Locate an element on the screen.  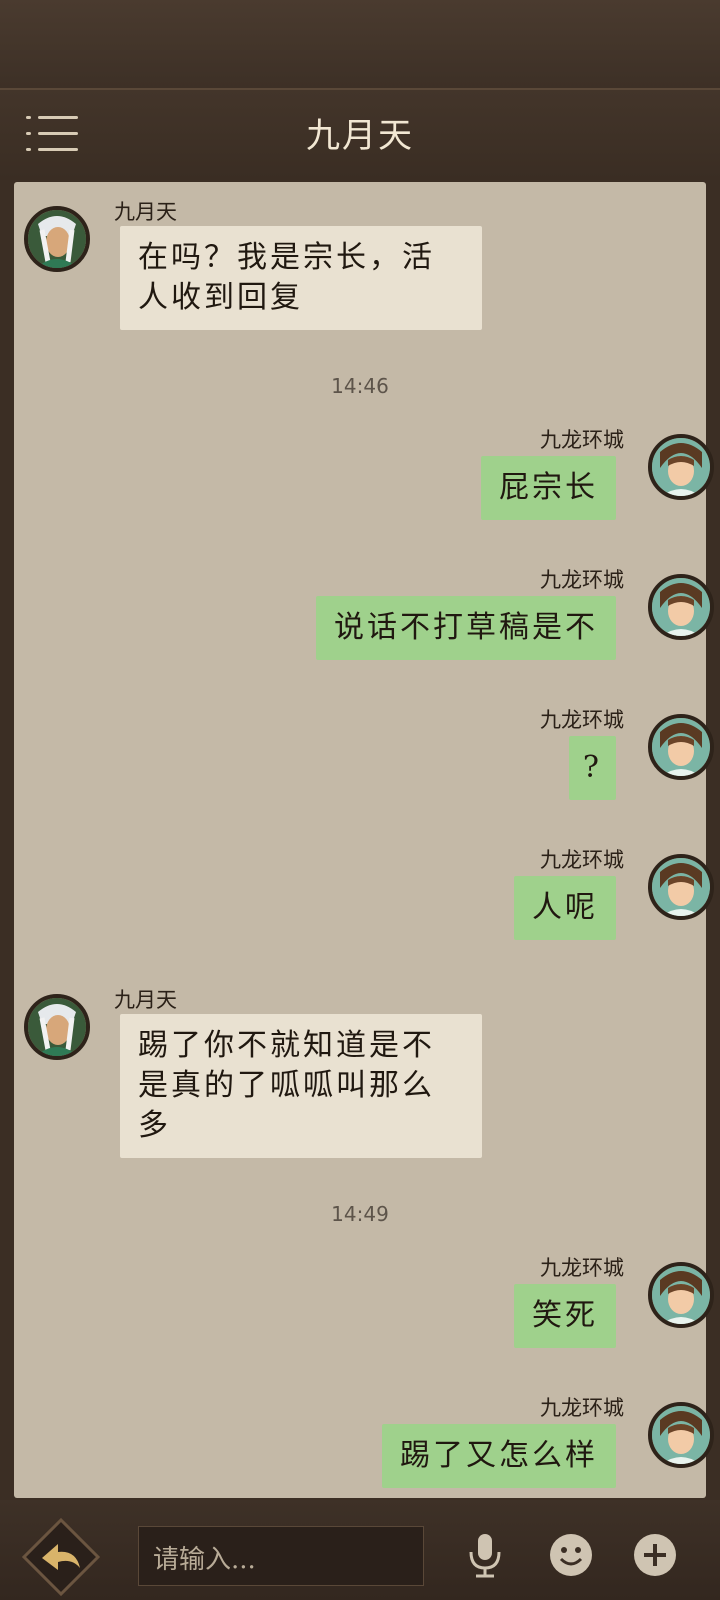
status-area is located at coordinates (360, 45).